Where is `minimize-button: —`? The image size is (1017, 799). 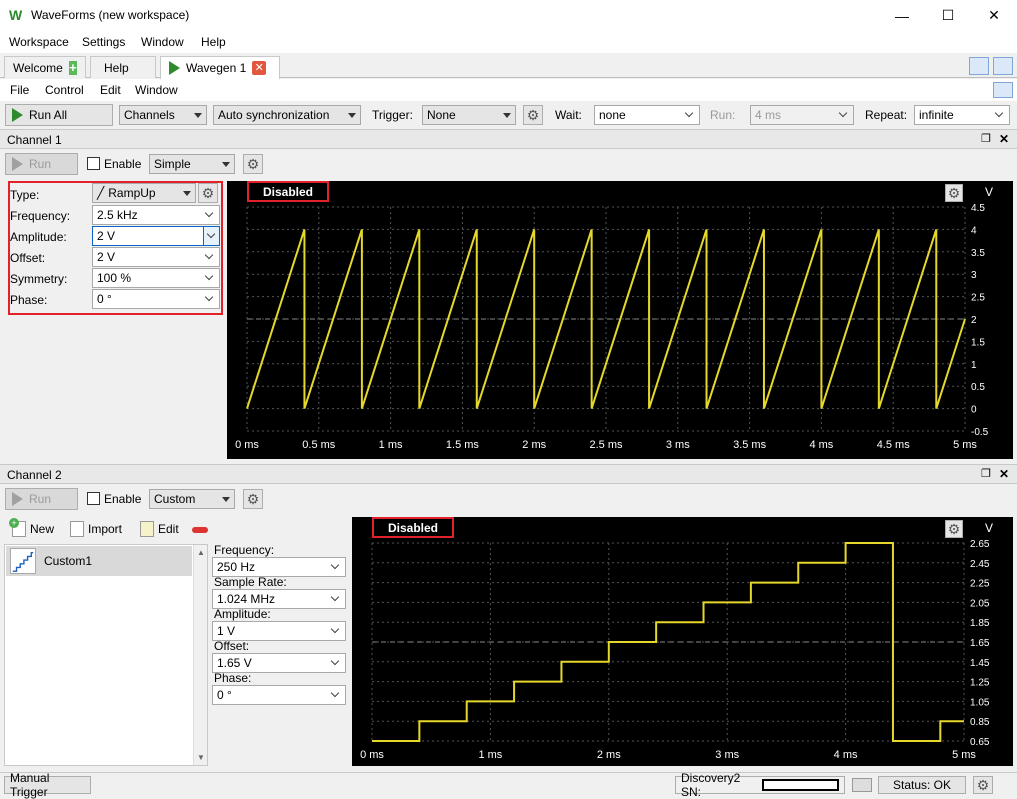
minimize-button: — is located at coordinates (902, 15).